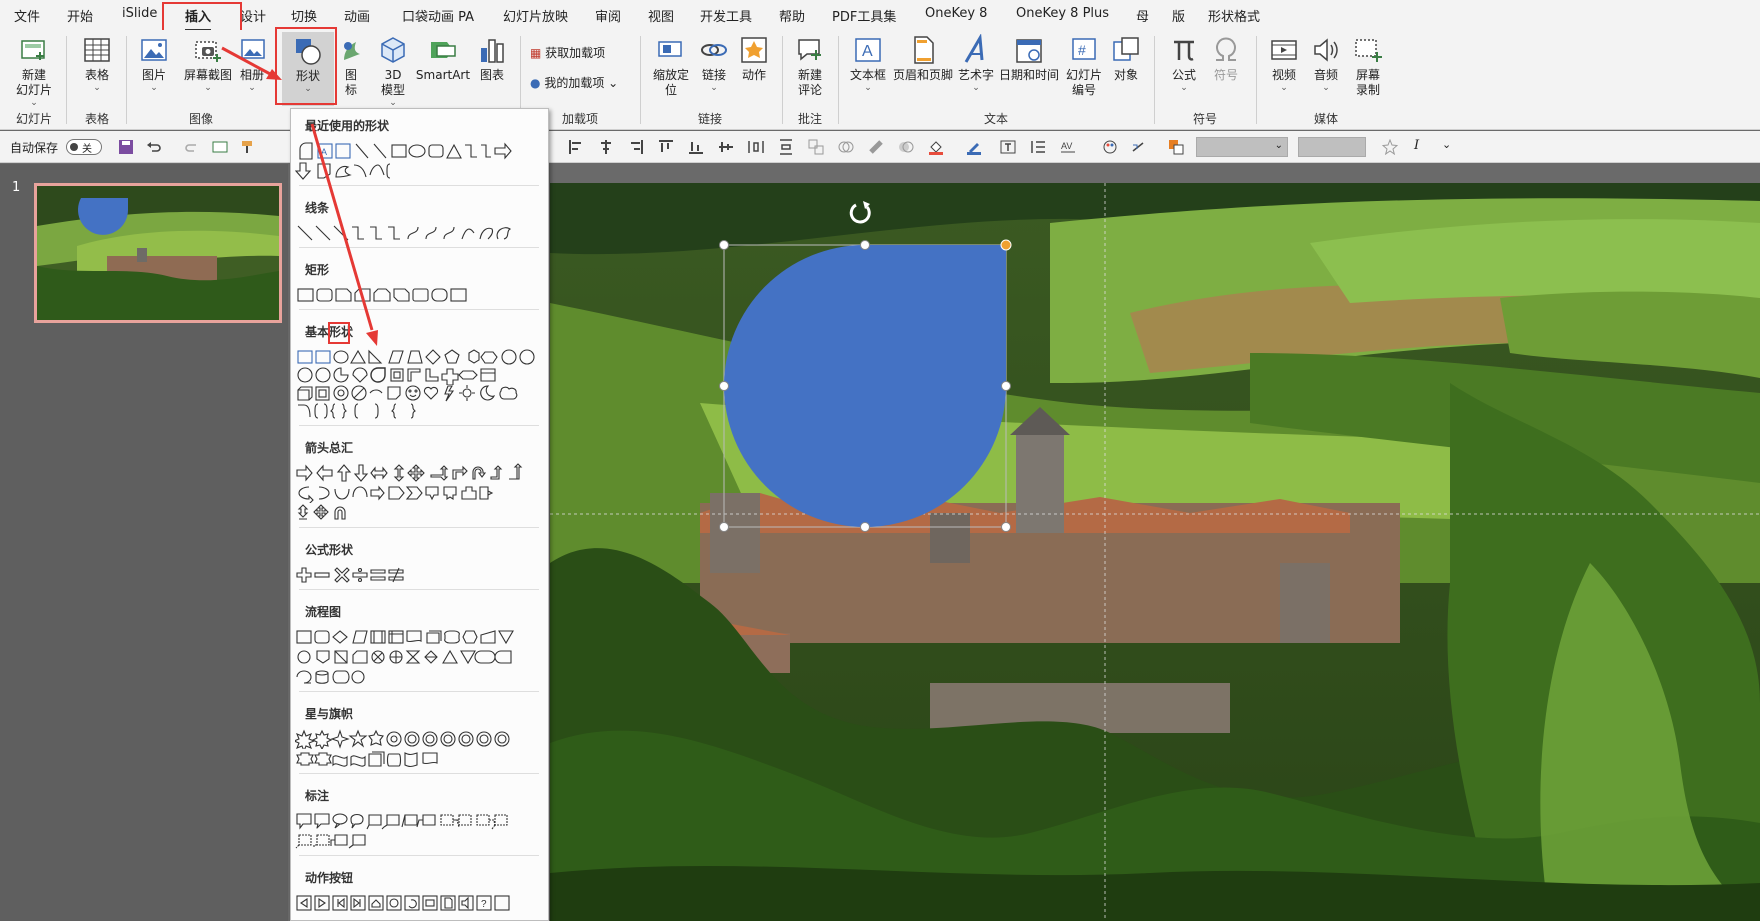 The height and width of the screenshot is (921, 1760). Describe the element at coordinates (576, 147) in the screenshot. I see `align-left-icon` at that location.